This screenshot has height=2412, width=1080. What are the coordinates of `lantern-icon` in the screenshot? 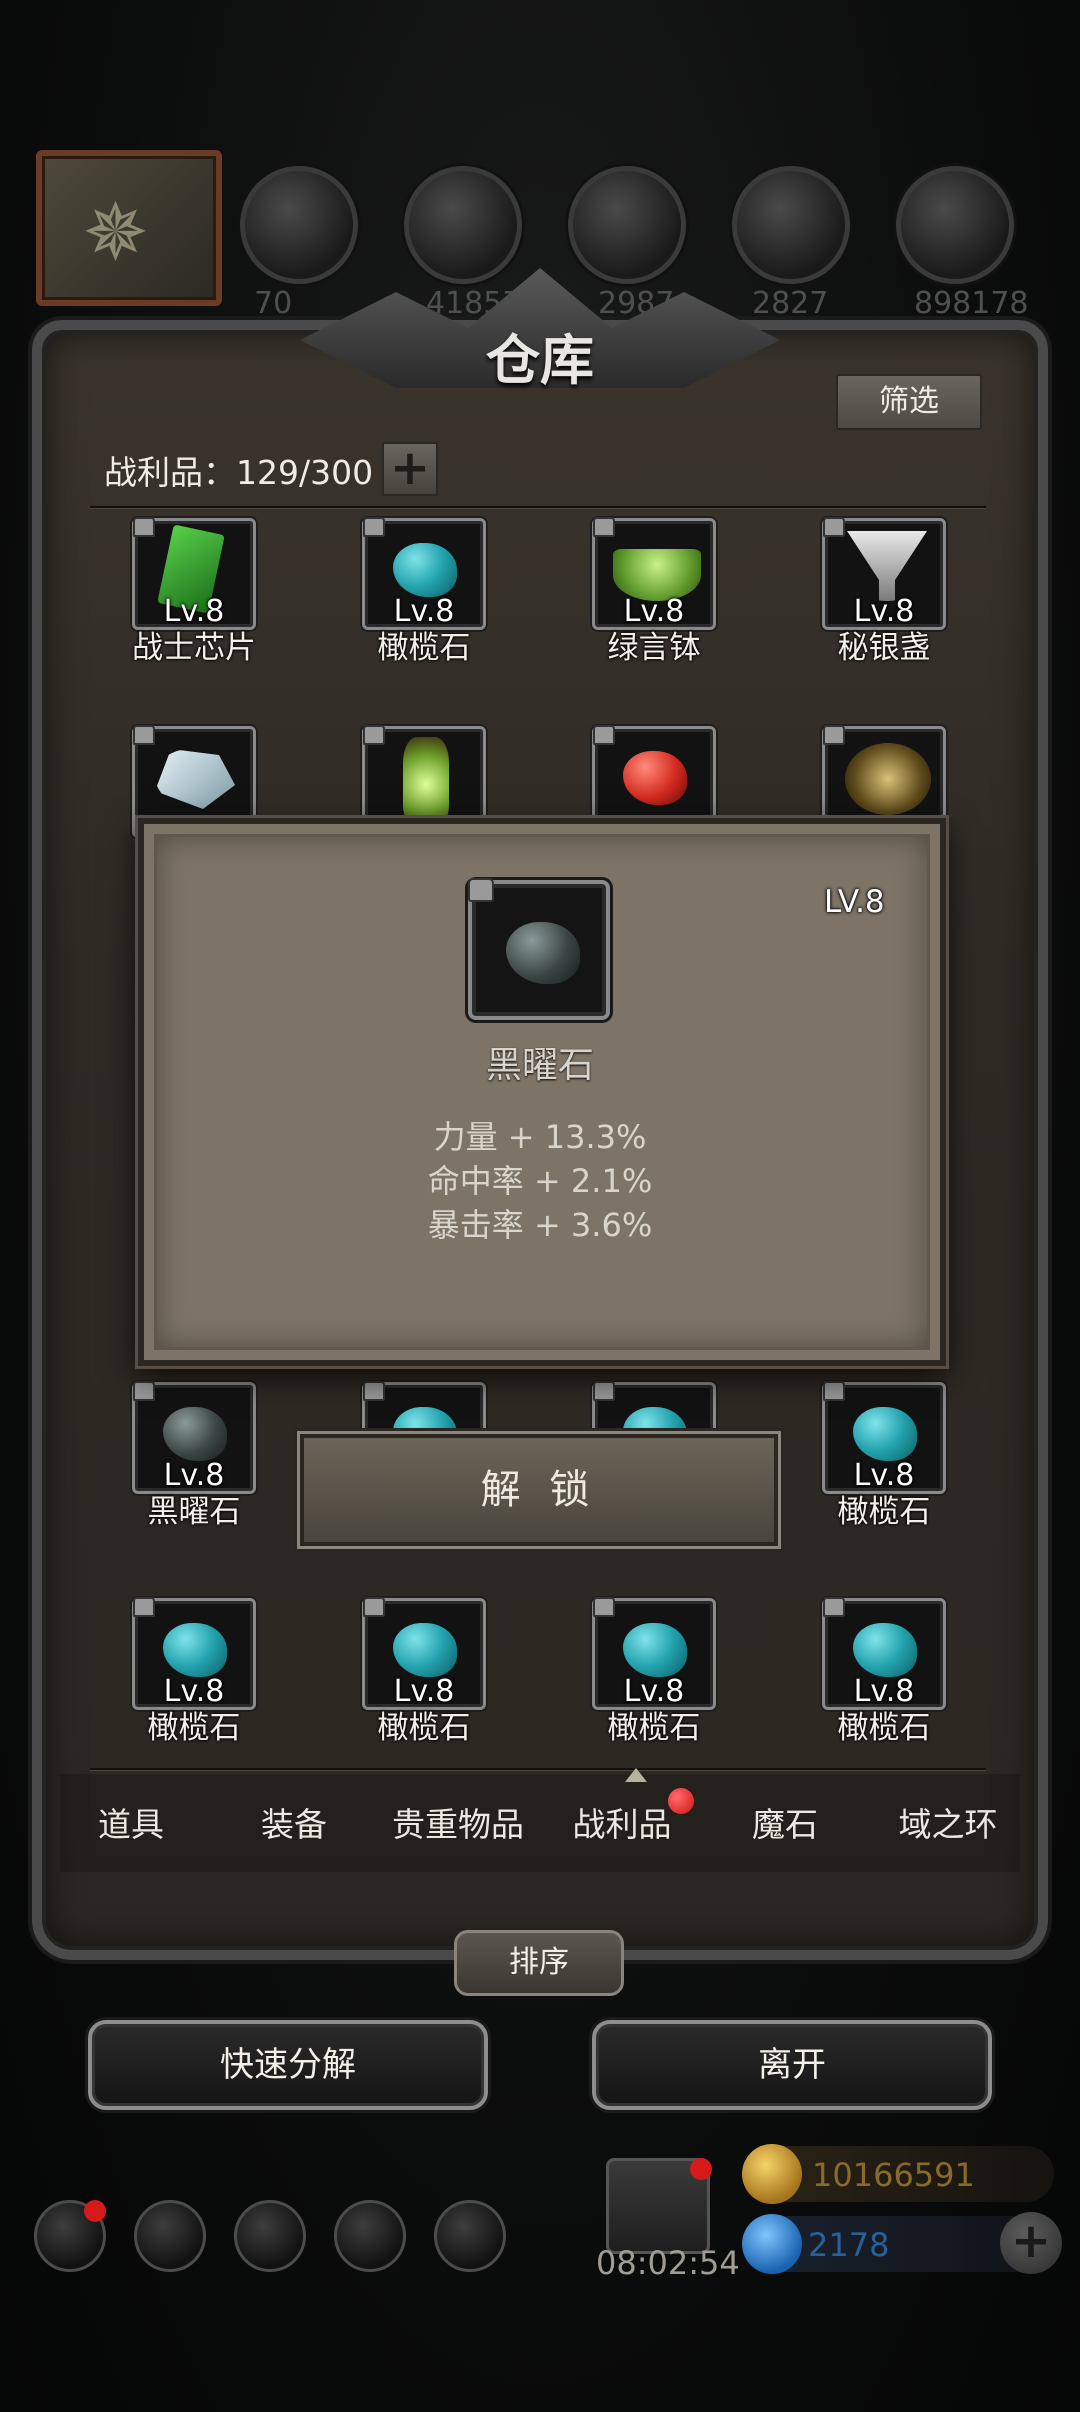 It's located at (426, 780).